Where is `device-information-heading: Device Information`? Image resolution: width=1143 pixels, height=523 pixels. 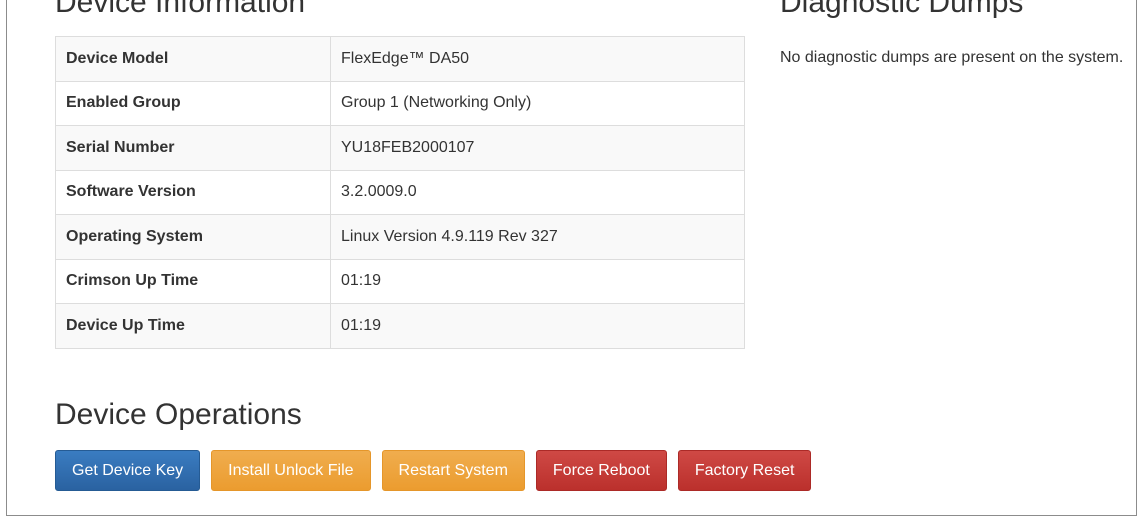
device-information-heading: Device Information is located at coordinates (180, 9).